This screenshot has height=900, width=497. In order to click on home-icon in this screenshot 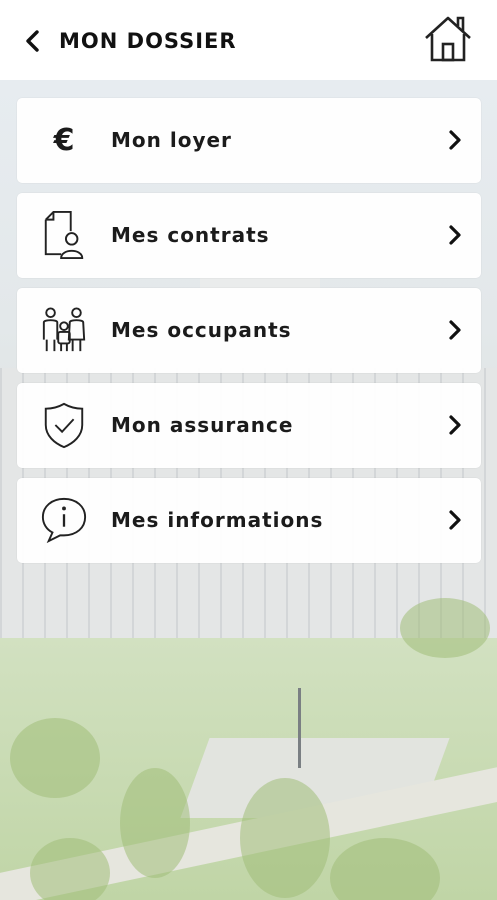, I will do `click(448, 39)`.